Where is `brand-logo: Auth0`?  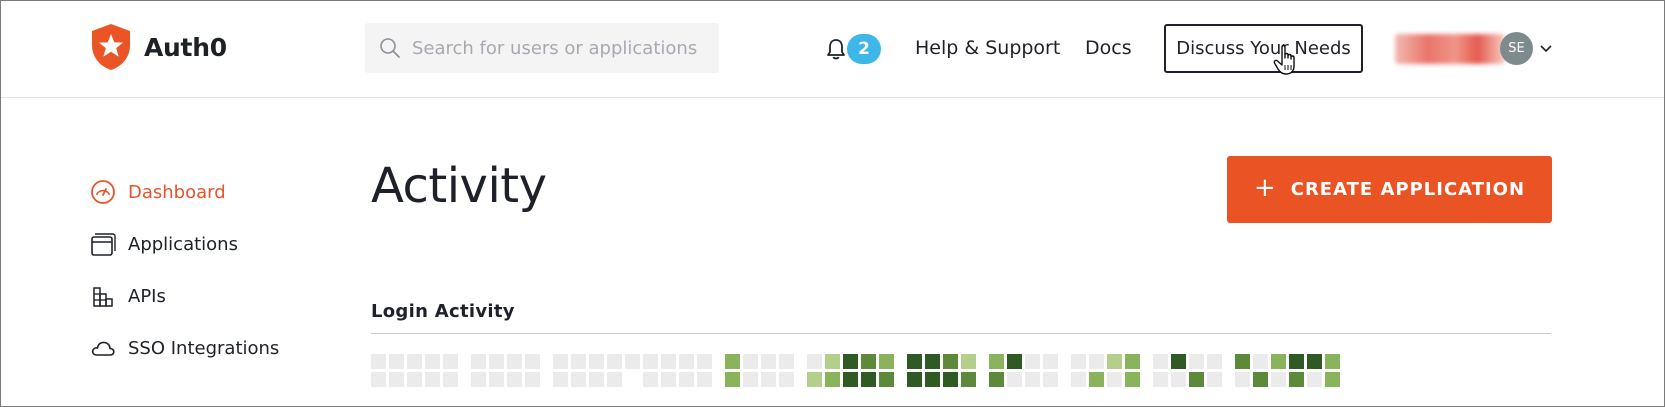 brand-logo: Auth0 is located at coordinates (158, 47).